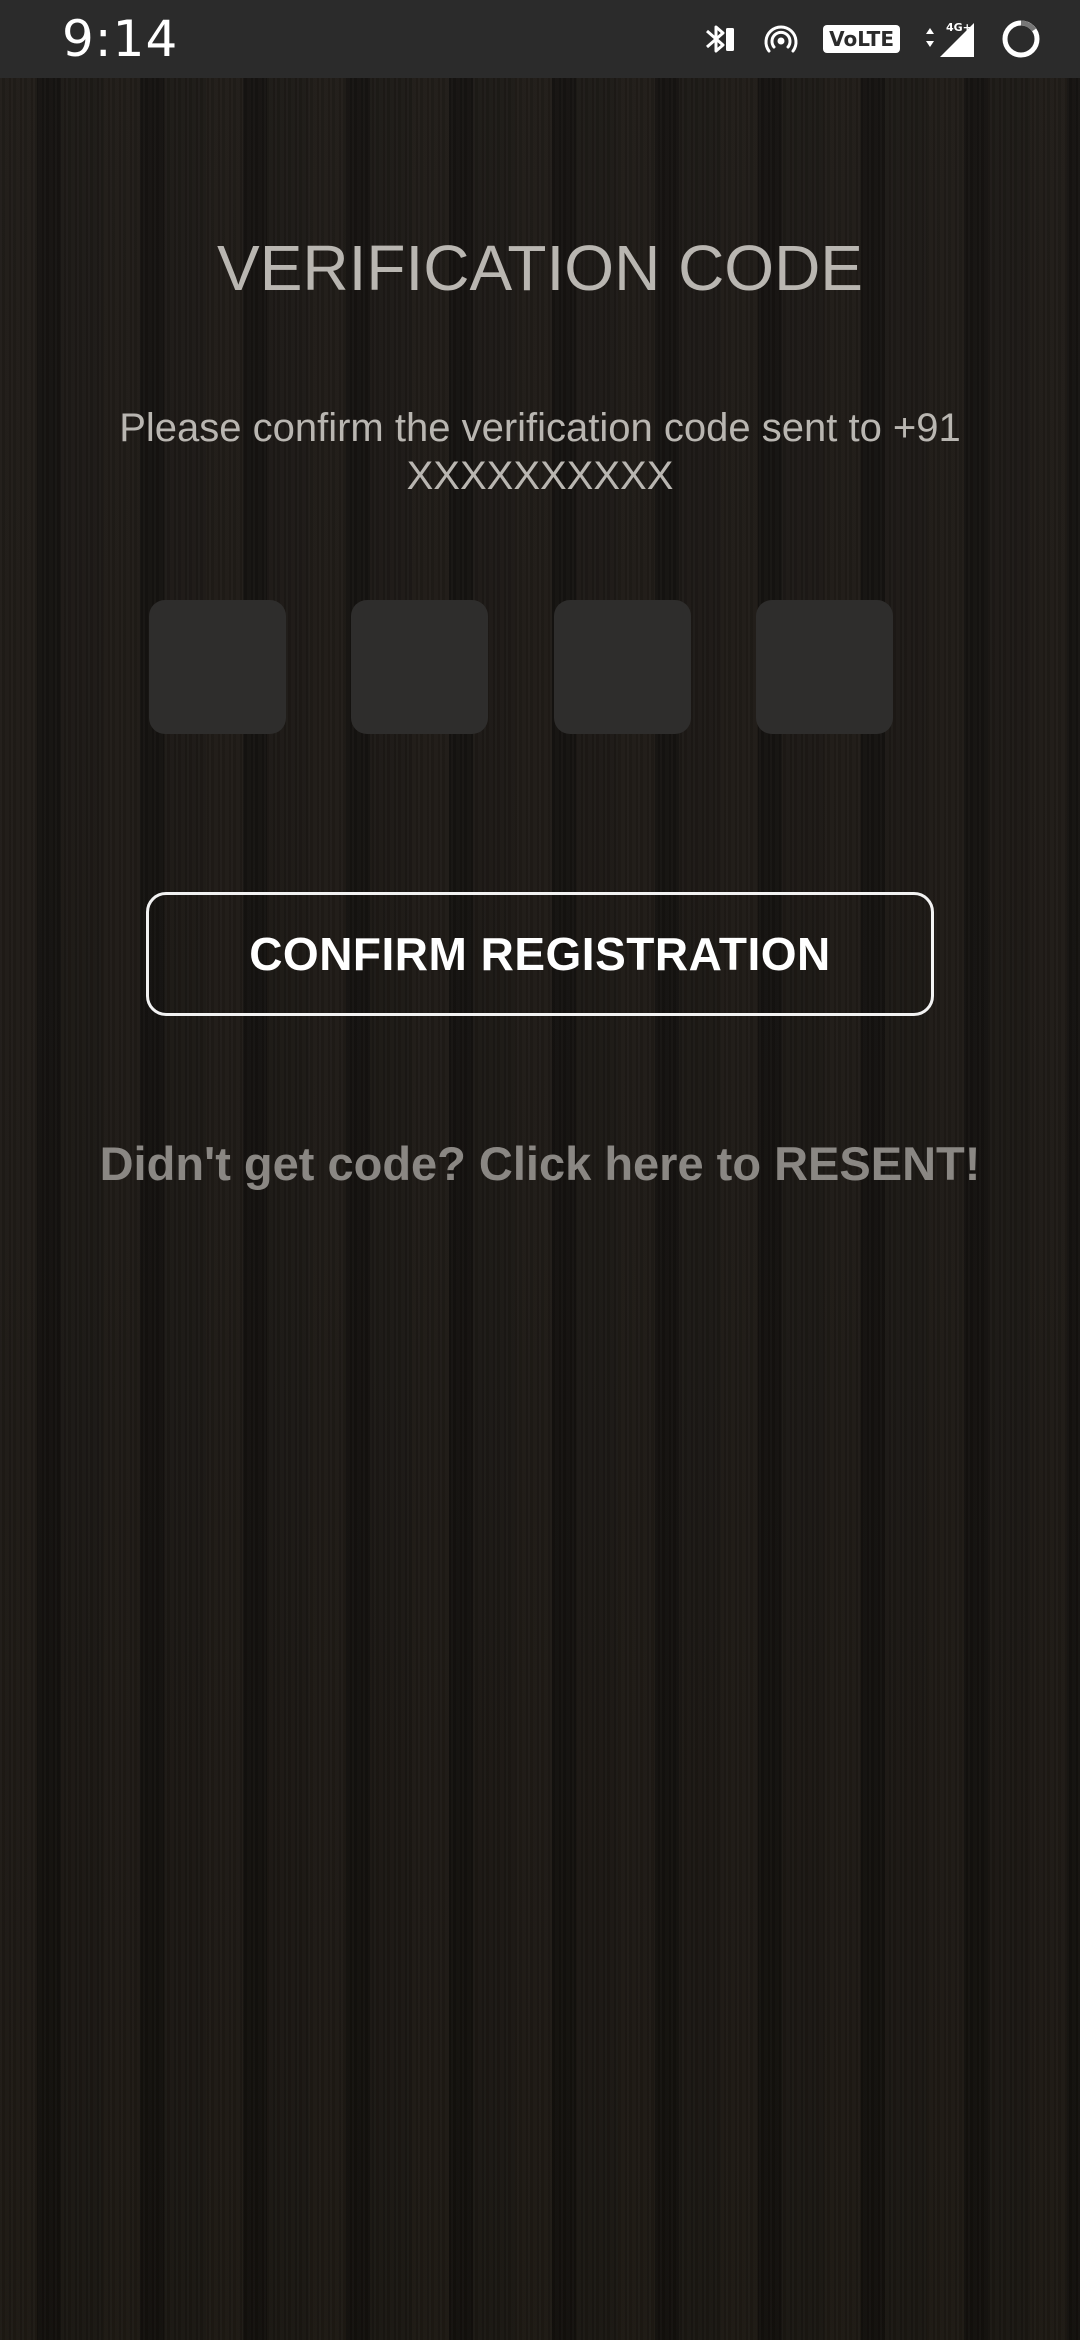 The image size is (1080, 2340). What do you see at coordinates (540, 954) in the screenshot?
I see `confirm-registration-button: CONFIRM REGISTRATION` at bounding box center [540, 954].